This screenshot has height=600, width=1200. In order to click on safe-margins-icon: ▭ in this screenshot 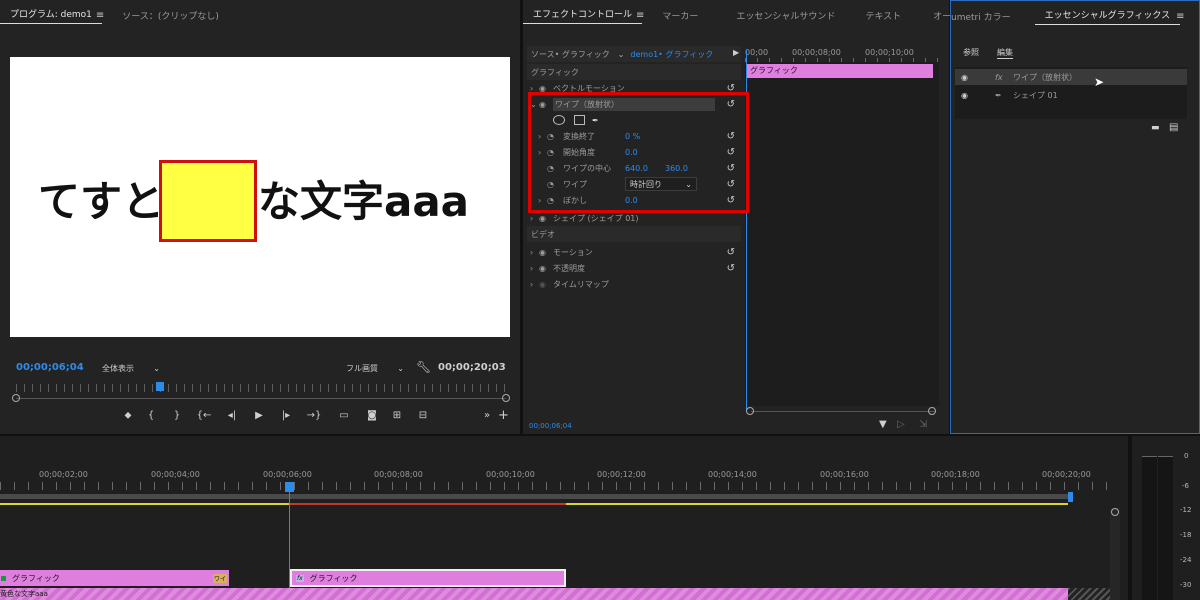, I will do `click(344, 417)`.